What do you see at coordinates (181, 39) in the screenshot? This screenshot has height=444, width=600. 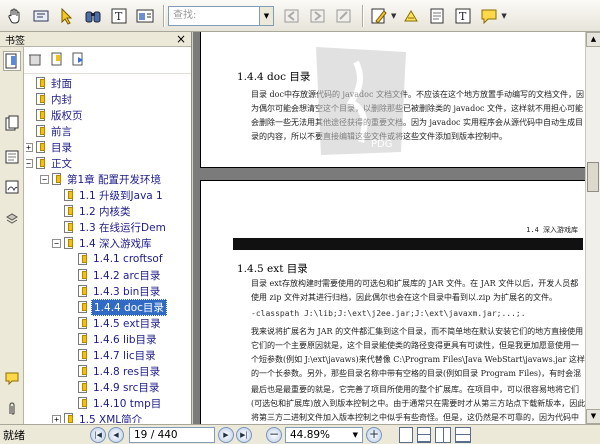 I see `panel-close-icon: ×` at bounding box center [181, 39].